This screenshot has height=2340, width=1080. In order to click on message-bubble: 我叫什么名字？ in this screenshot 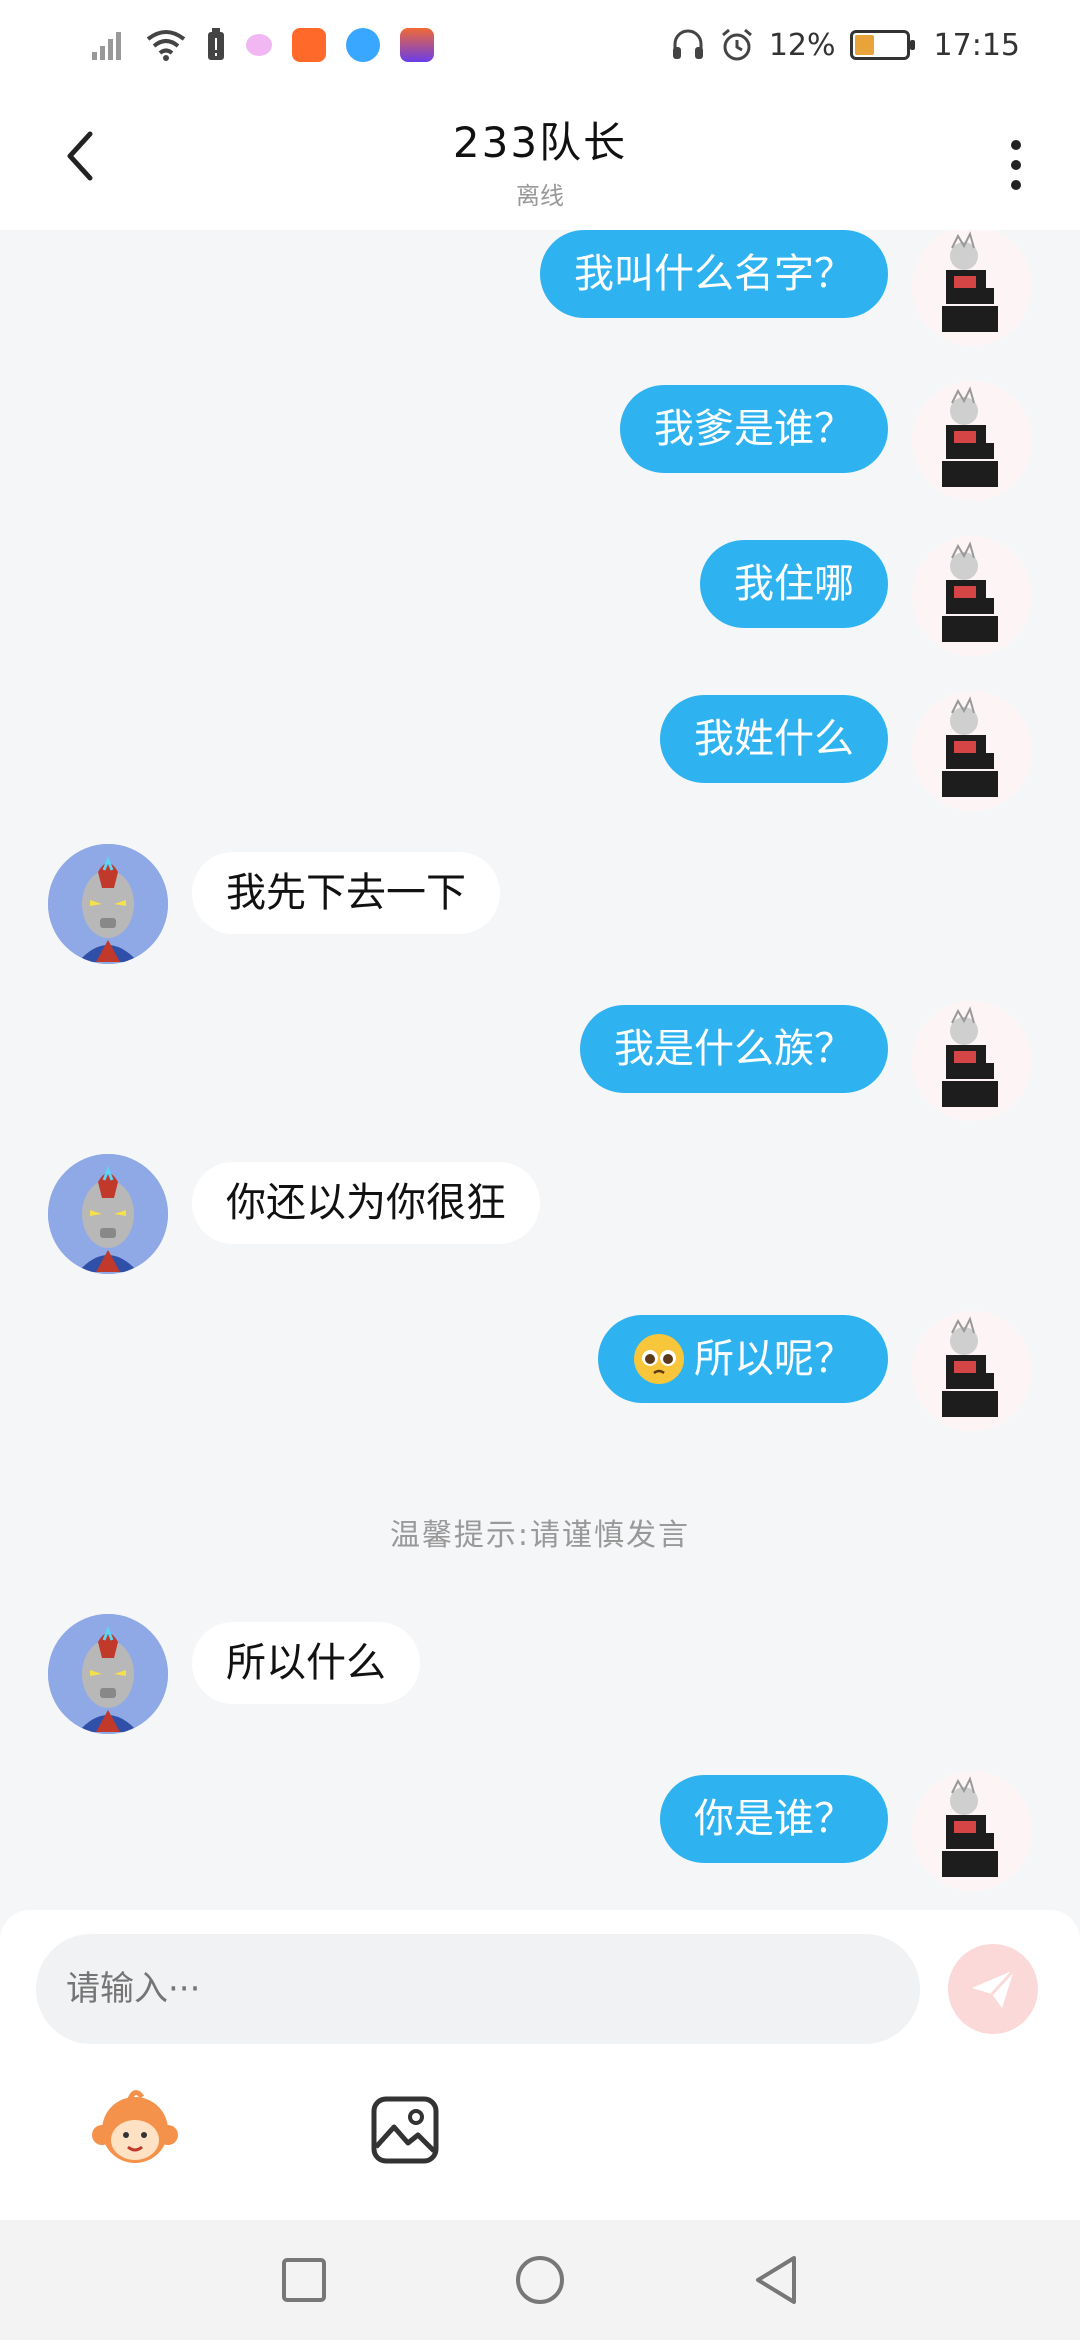, I will do `click(714, 274)`.